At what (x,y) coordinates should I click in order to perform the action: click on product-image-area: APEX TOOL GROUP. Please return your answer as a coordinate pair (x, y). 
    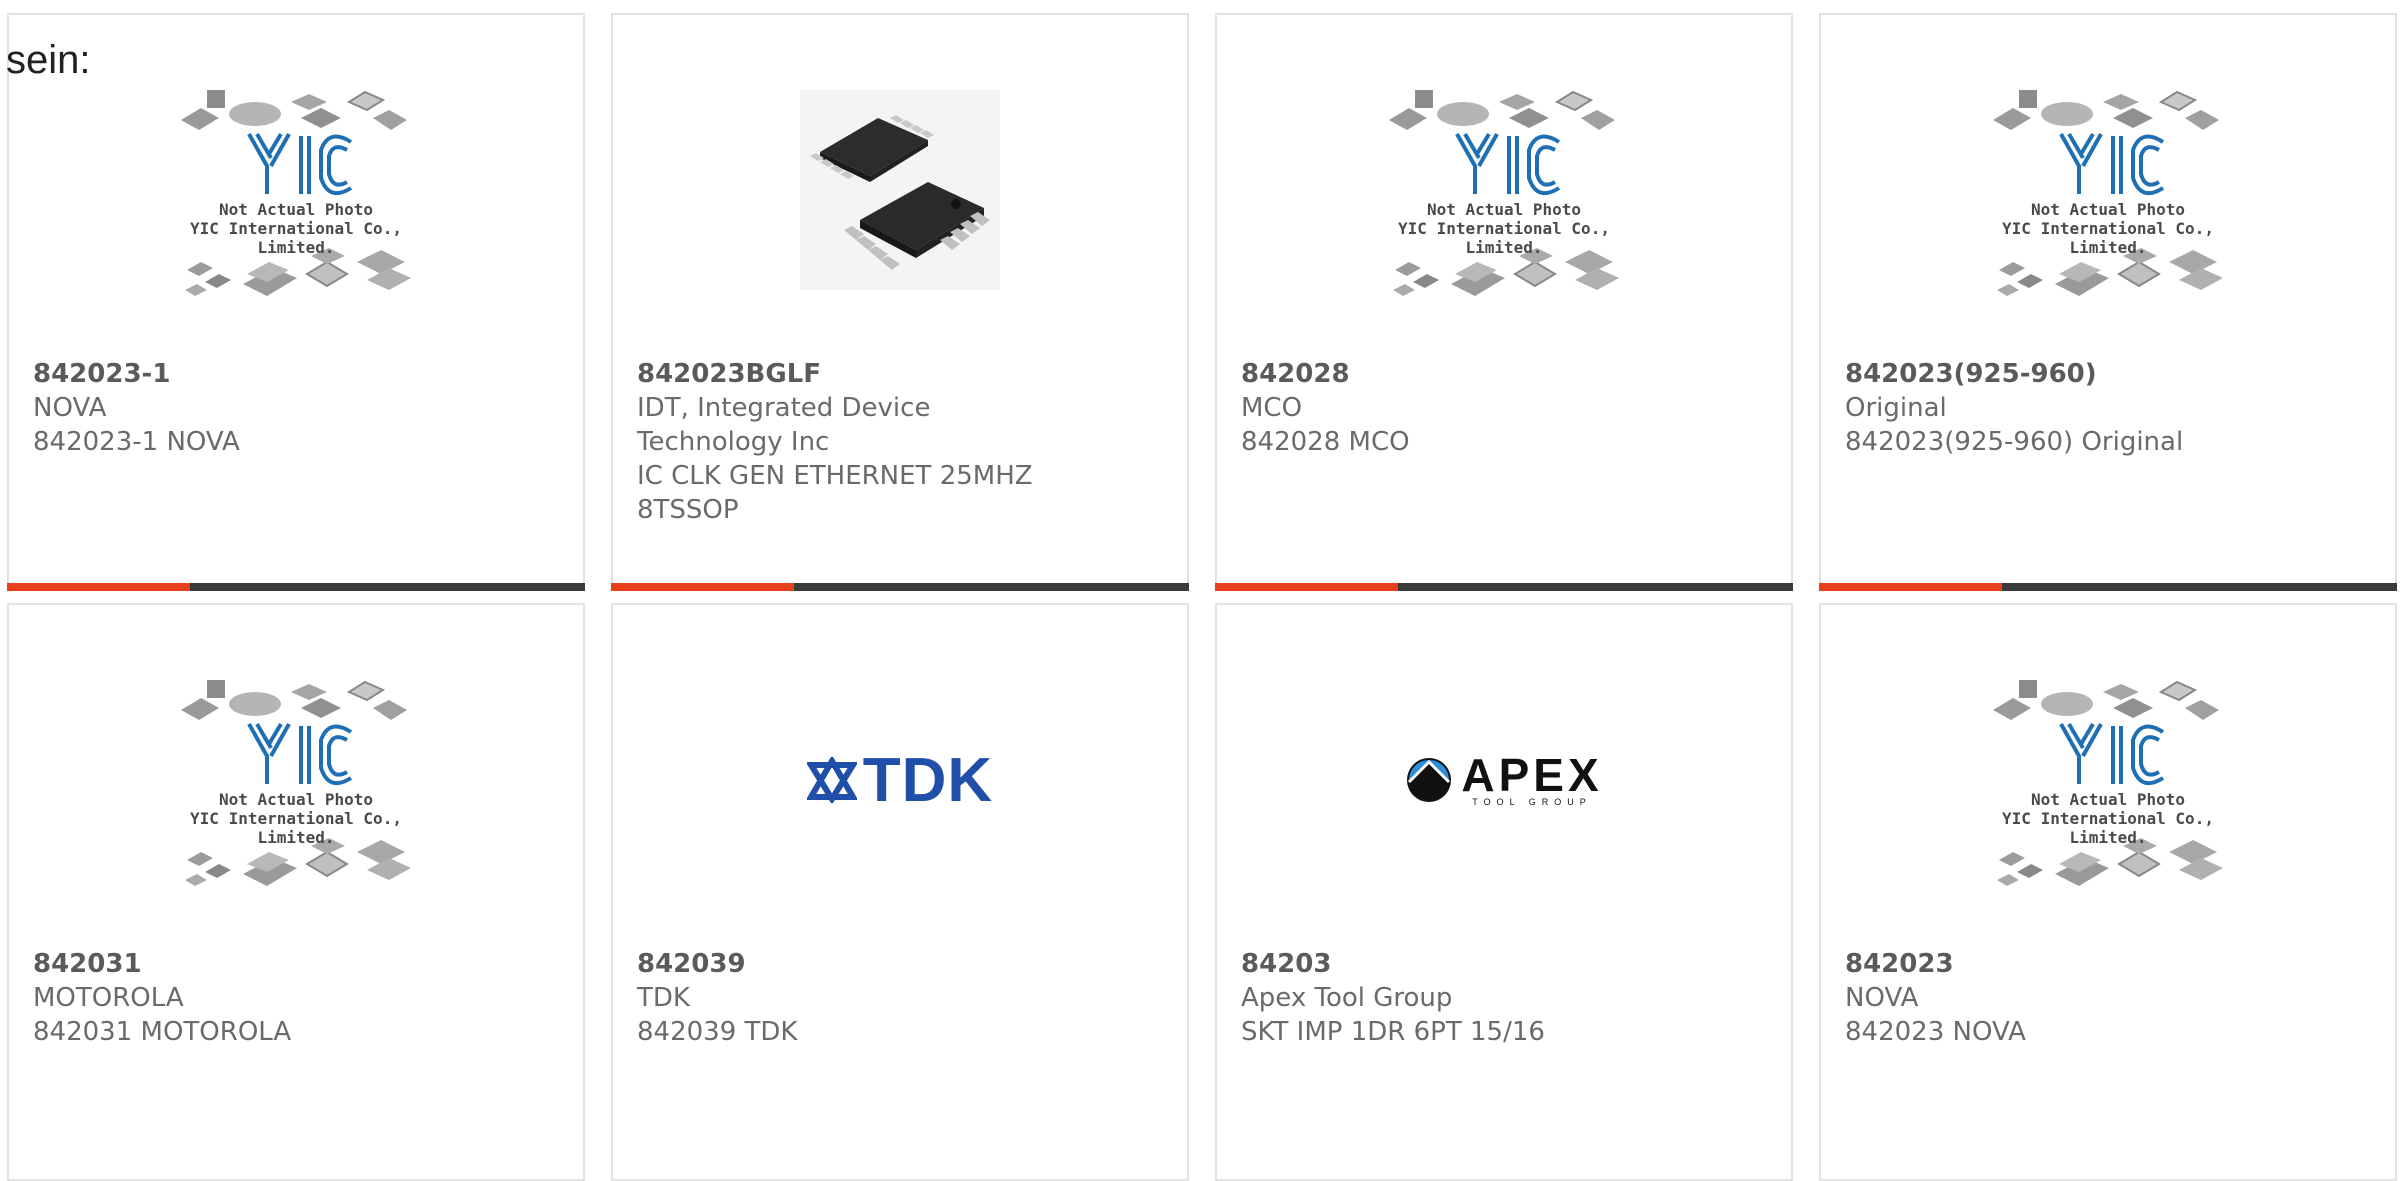
    Looking at the image, I should click on (1504, 780).